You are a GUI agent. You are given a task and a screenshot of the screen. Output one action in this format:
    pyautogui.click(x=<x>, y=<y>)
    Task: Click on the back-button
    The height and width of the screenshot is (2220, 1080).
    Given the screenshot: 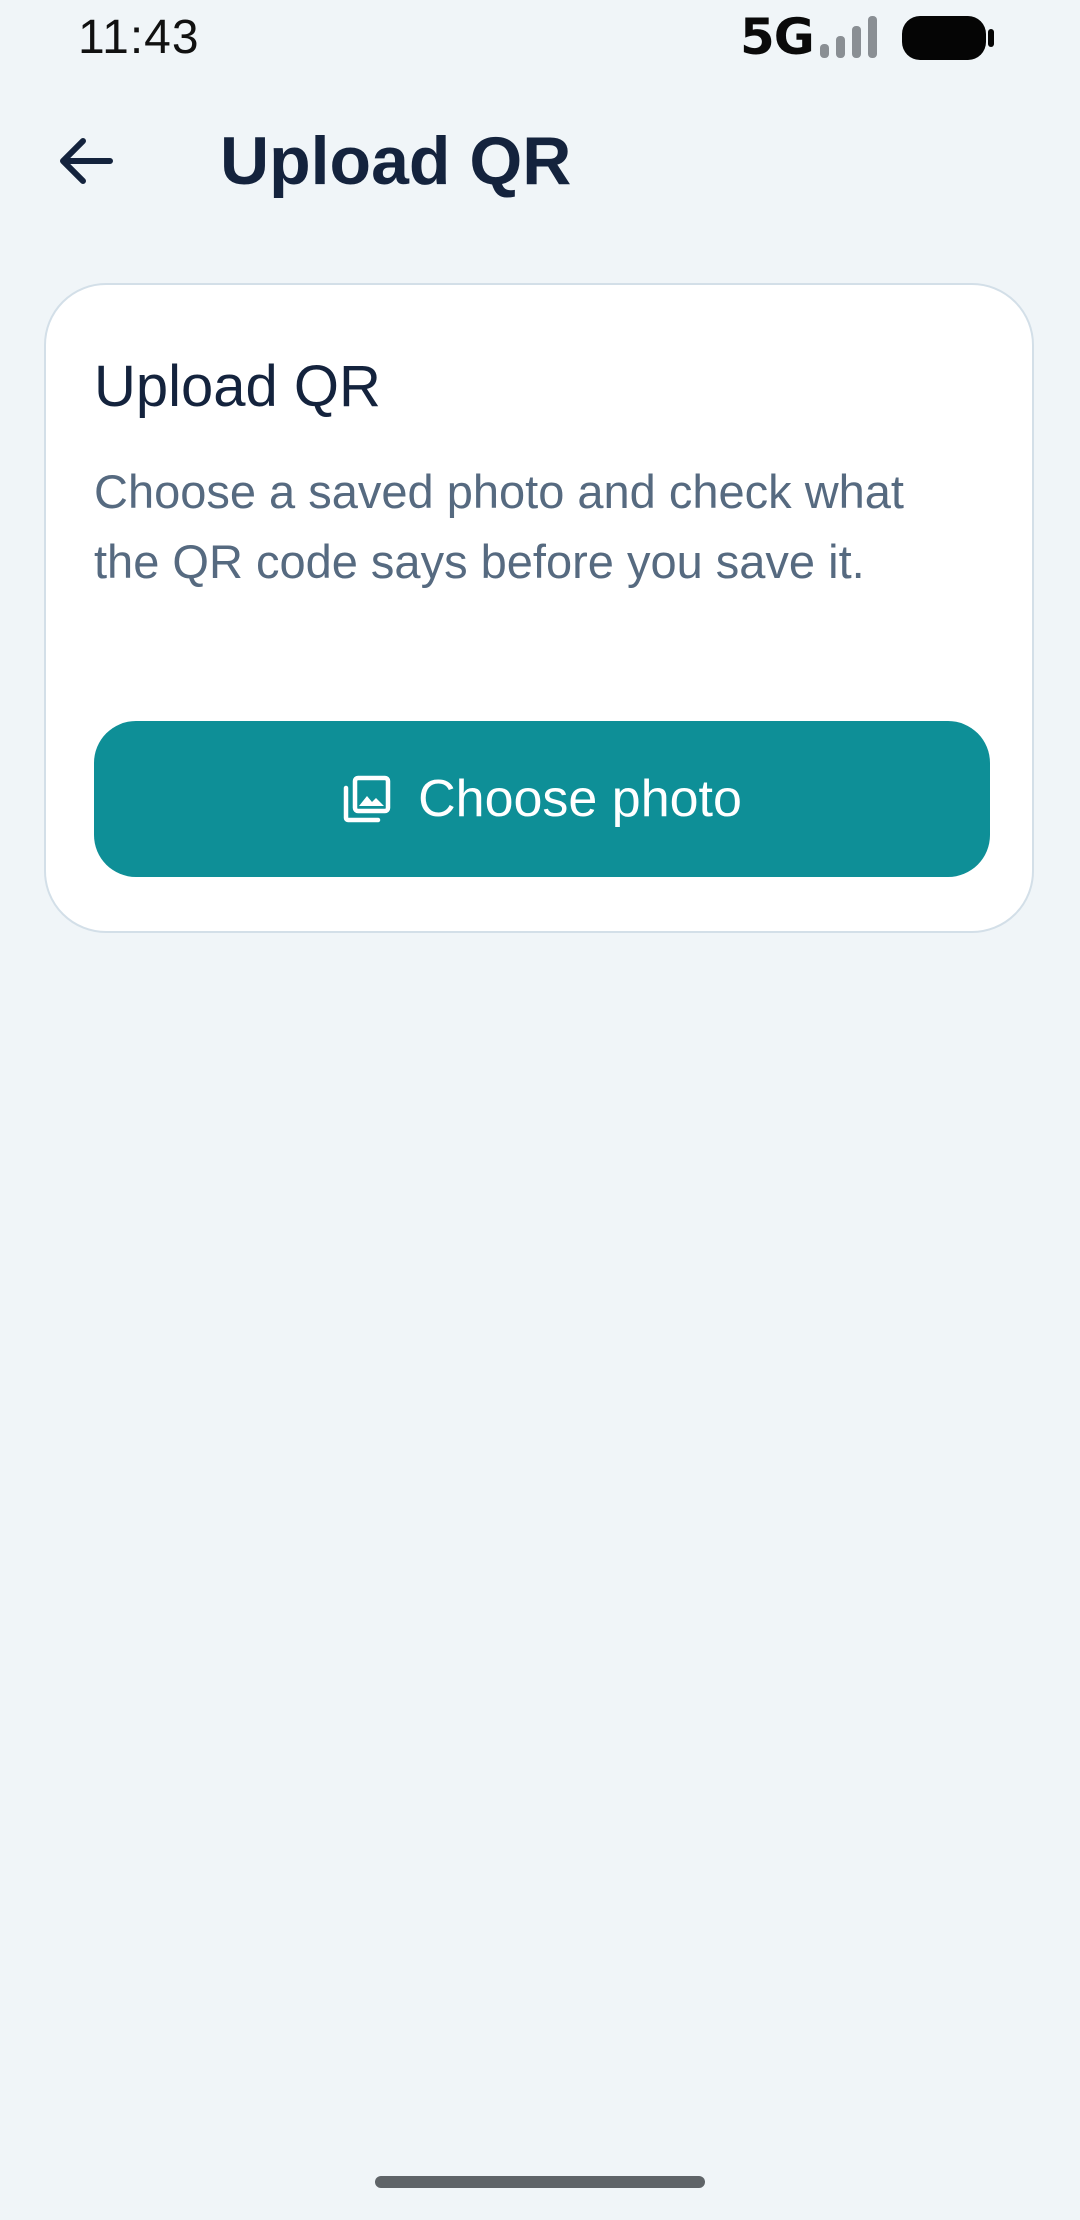 What is the action you would take?
    pyautogui.click(x=85, y=163)
    